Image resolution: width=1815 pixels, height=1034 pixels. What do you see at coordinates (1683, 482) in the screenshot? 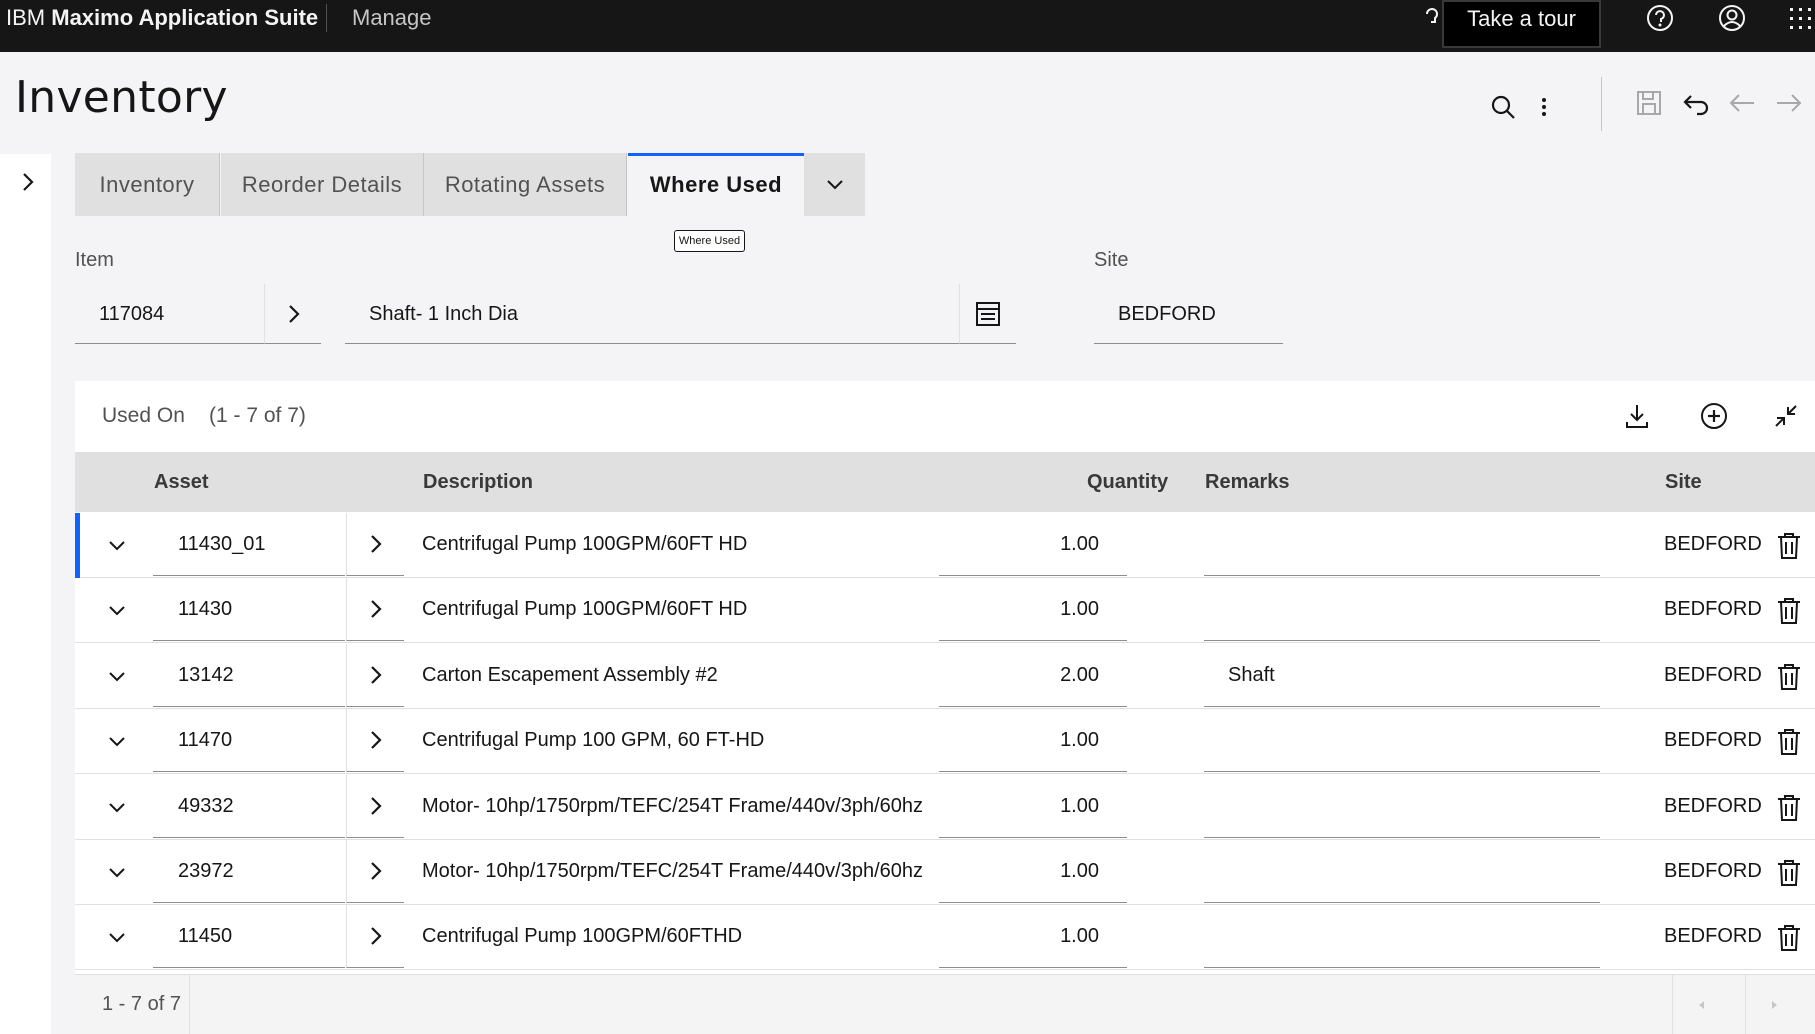
I see `column-header-site: Site` at bounding box center [1683, 482].